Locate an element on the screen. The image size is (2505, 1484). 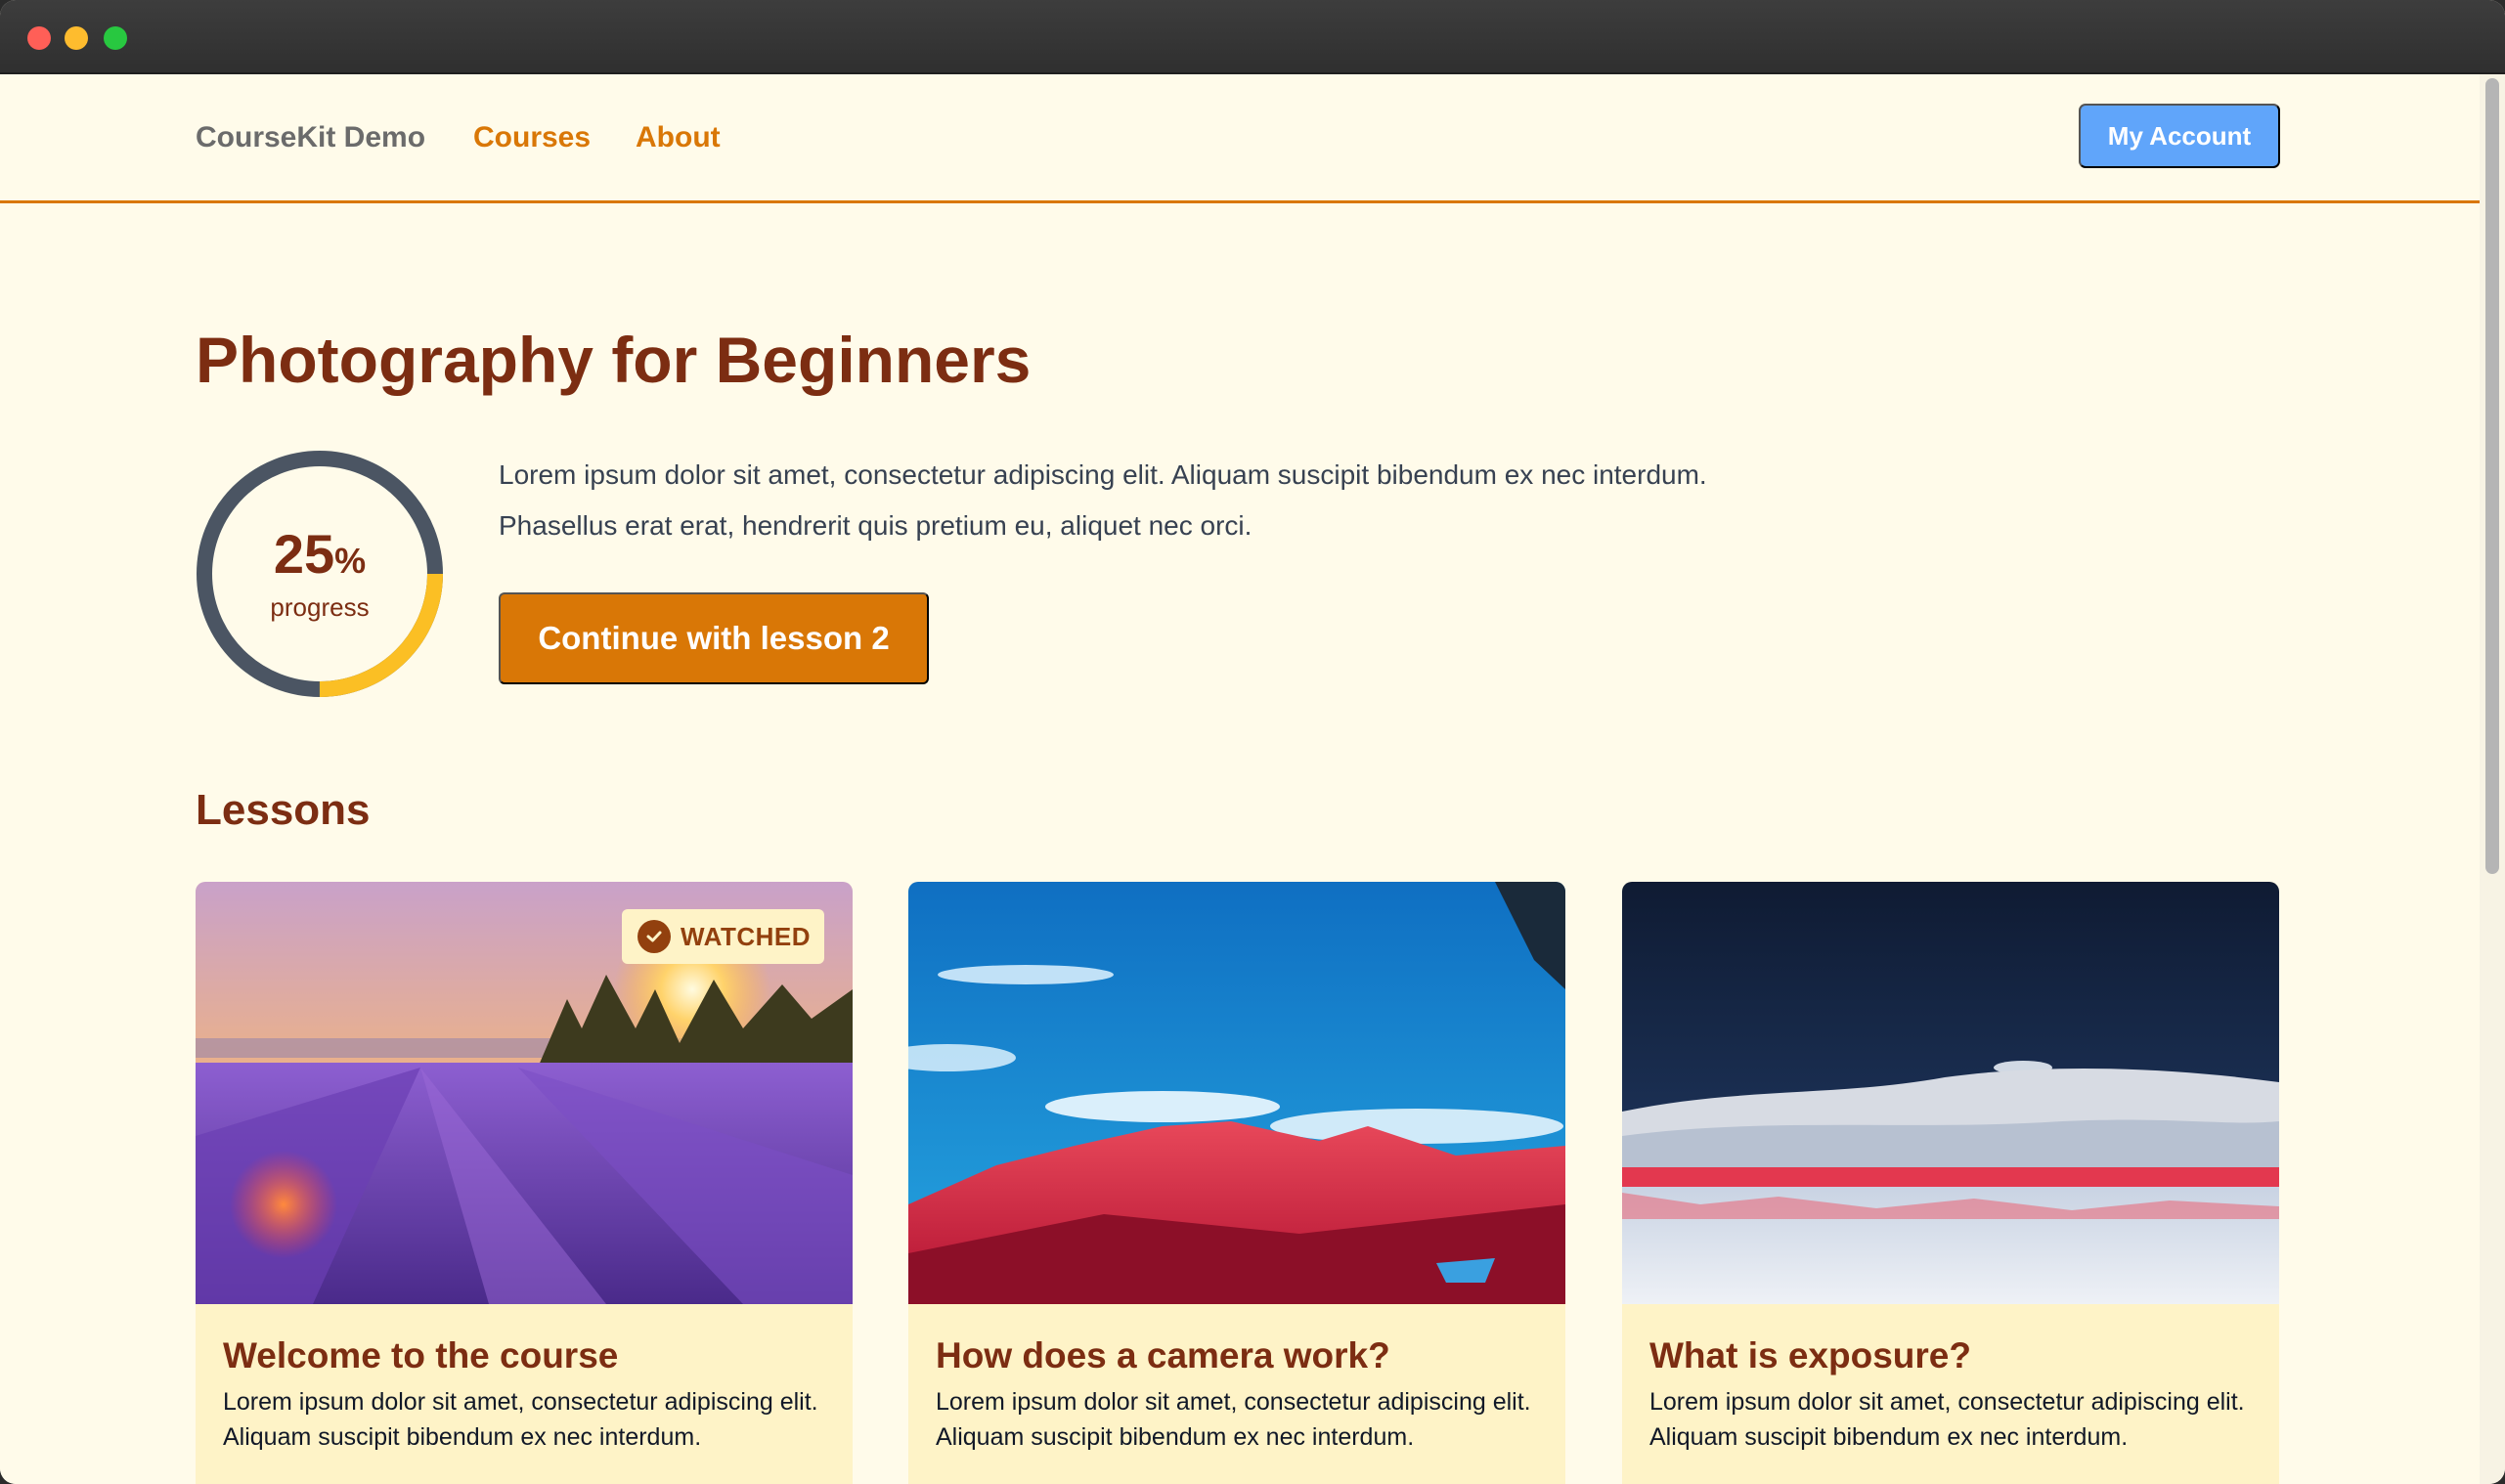
red-mountain-image is located at coordinates (1236, 1093).